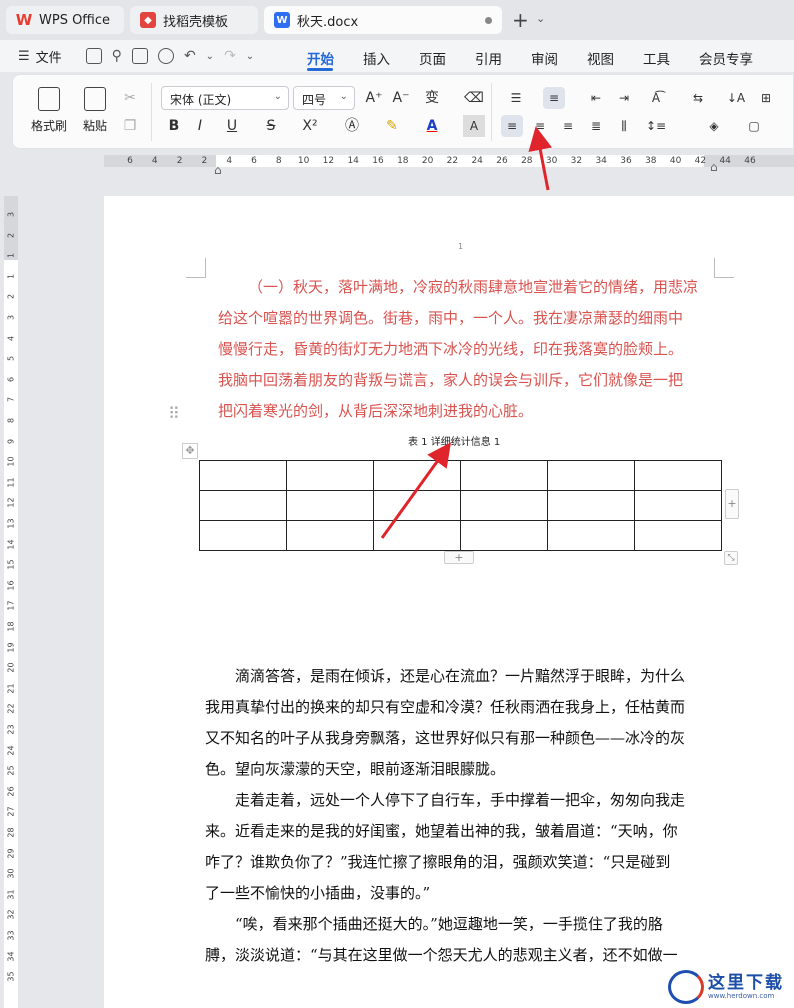 The height and width of the screenshot is (1008, 794). Describe the element at coordinates (218, 170) in the screenshot. I see `indent-marker-icon: ⌂` at that location.